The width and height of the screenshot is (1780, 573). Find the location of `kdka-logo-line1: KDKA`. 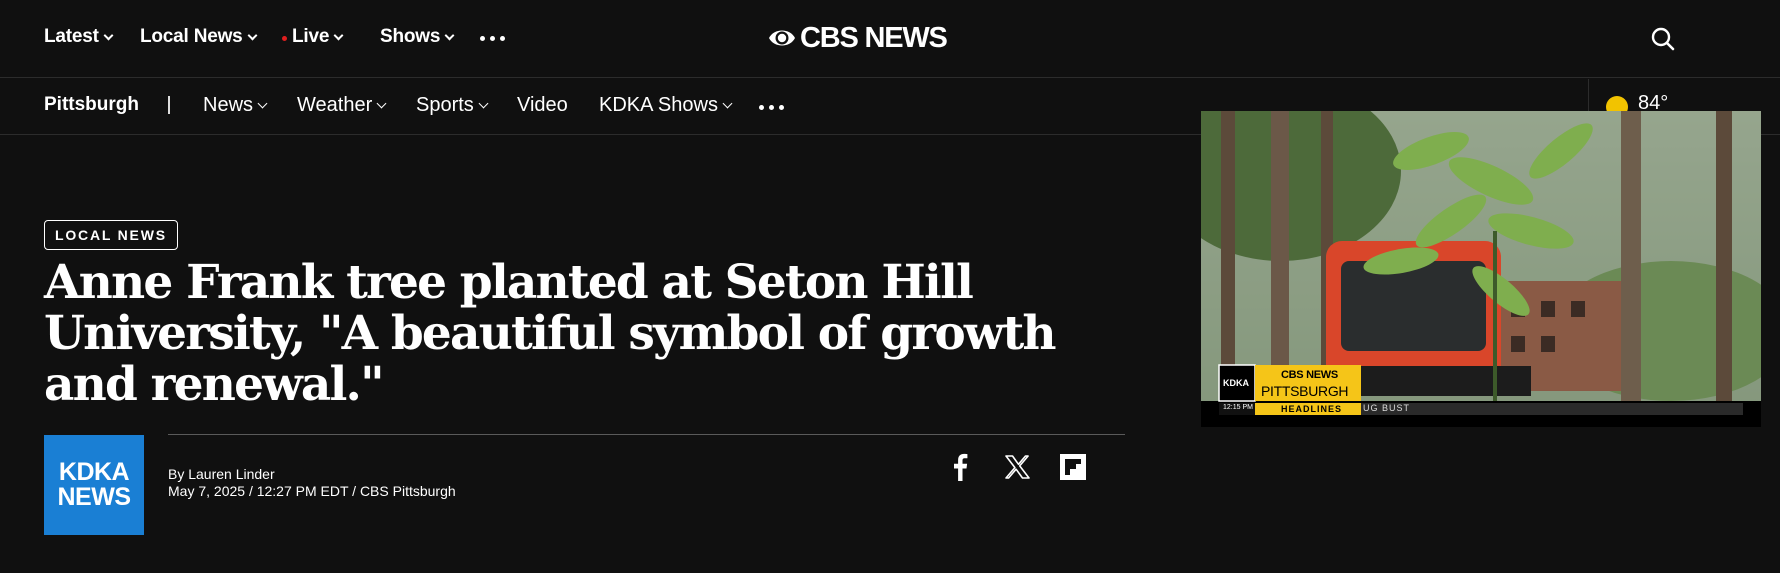

kdka-logo-line1: KDKA is located at coordinates (94, 472).